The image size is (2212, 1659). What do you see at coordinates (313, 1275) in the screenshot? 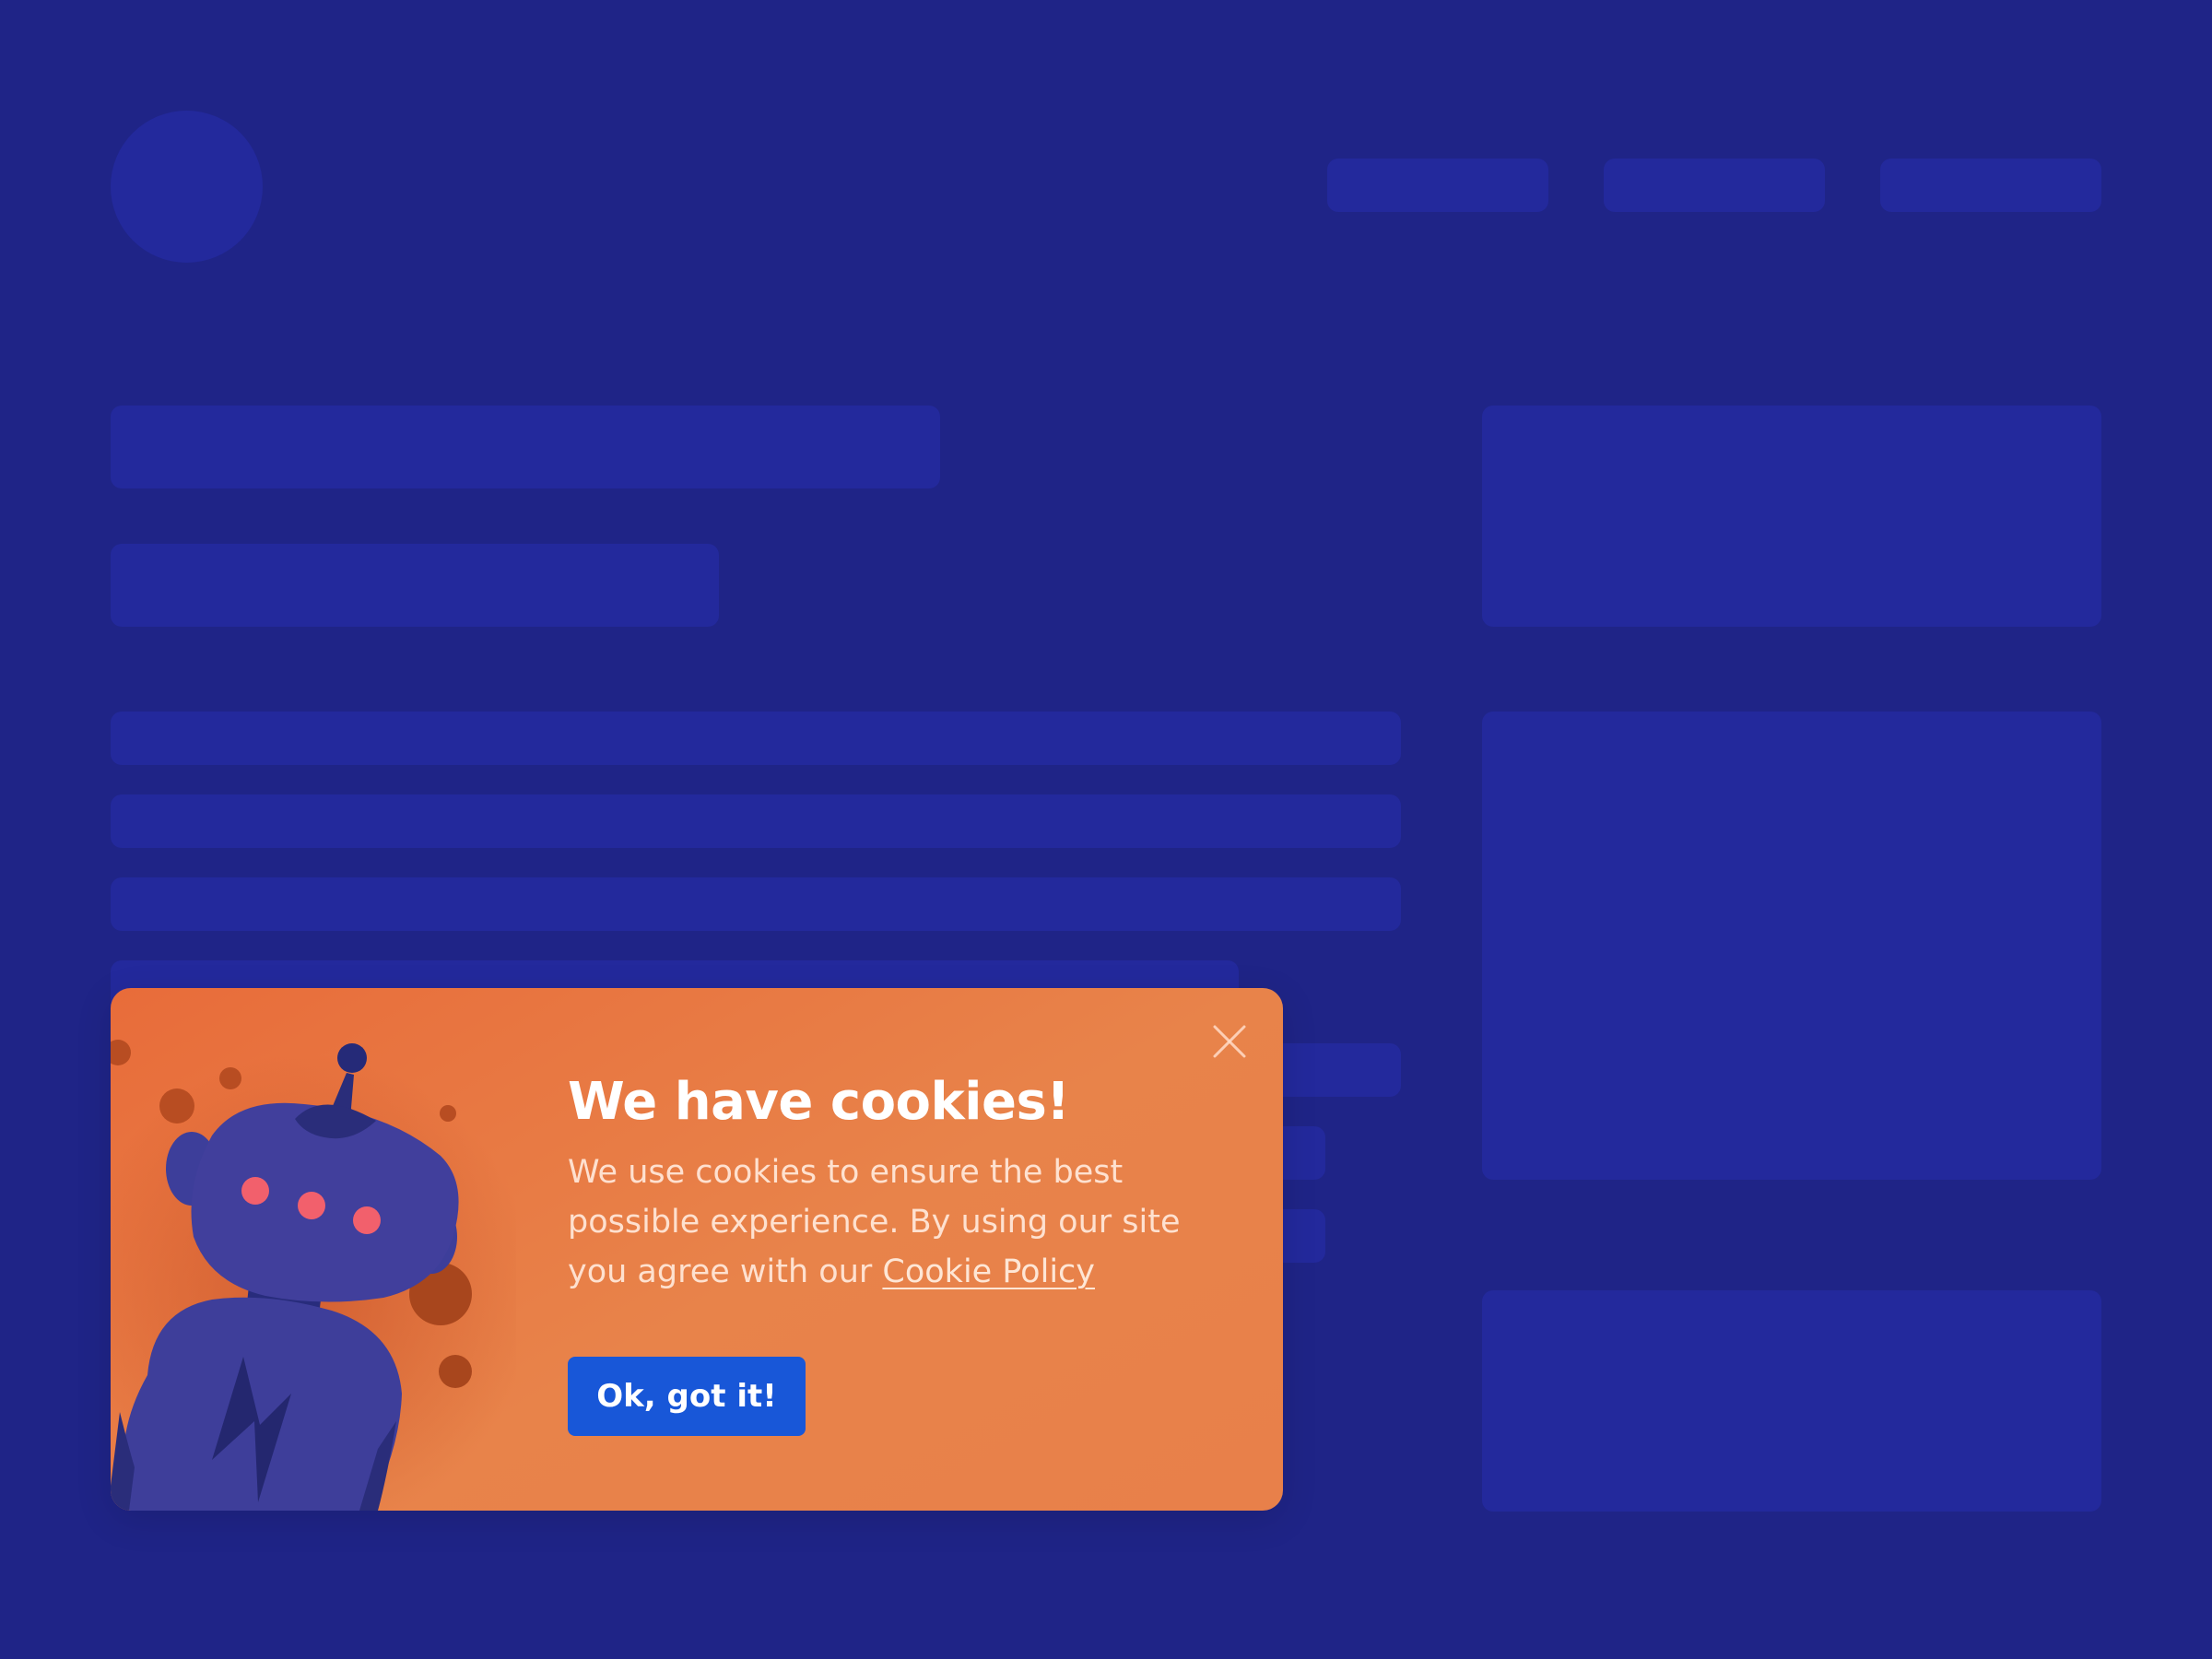
I see `robot-illustration` at bounding box center [313, 1275].